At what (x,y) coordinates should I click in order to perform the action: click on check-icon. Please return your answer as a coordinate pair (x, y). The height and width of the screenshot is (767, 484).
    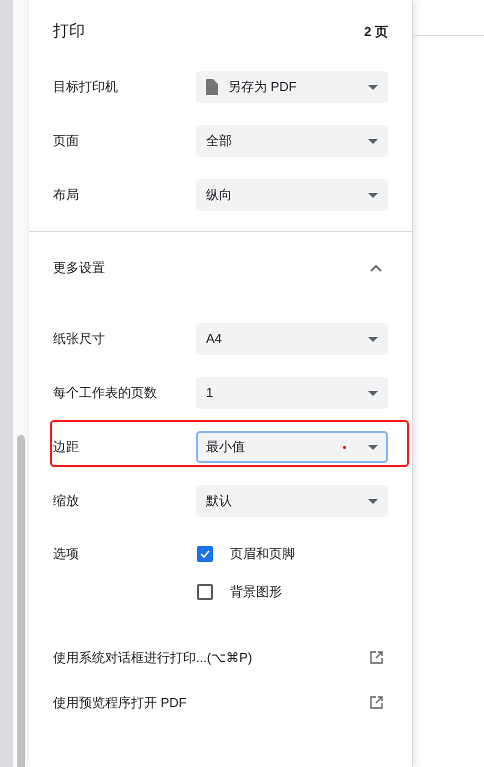
    Looking at the image, I should click on (205, 554).